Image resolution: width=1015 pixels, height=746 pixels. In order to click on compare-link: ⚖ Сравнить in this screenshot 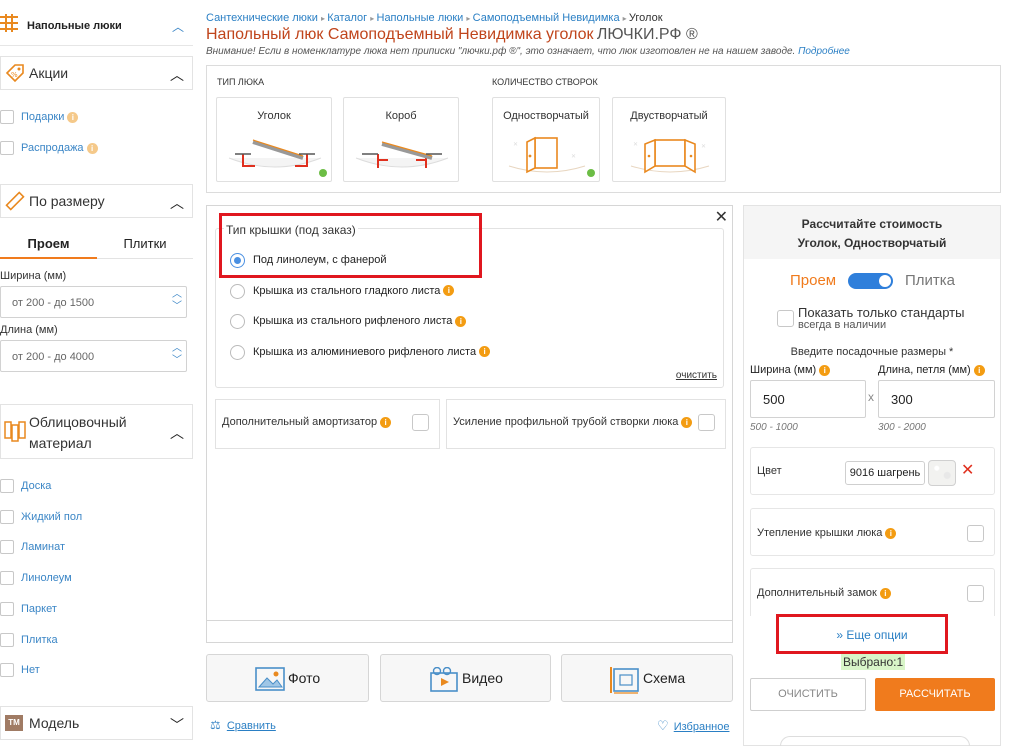, I will do `click(243, 725)`.